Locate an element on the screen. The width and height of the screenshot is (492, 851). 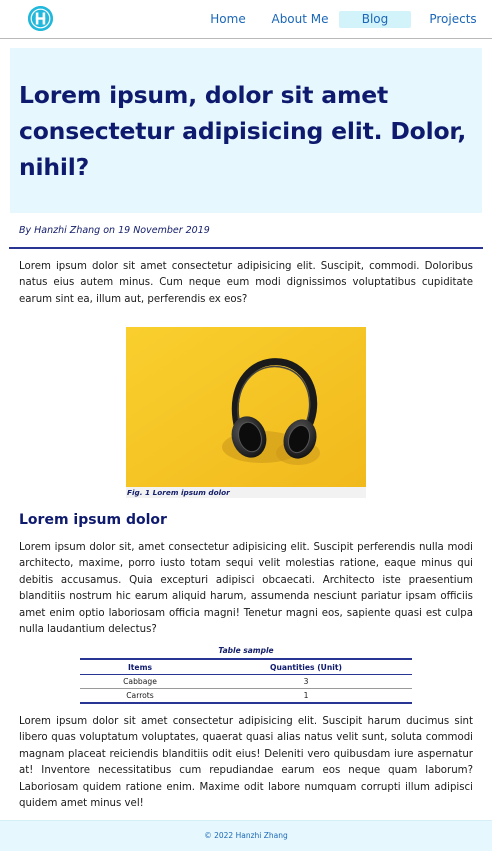
nav-link-home: Home is located at coordinates (228, 19).